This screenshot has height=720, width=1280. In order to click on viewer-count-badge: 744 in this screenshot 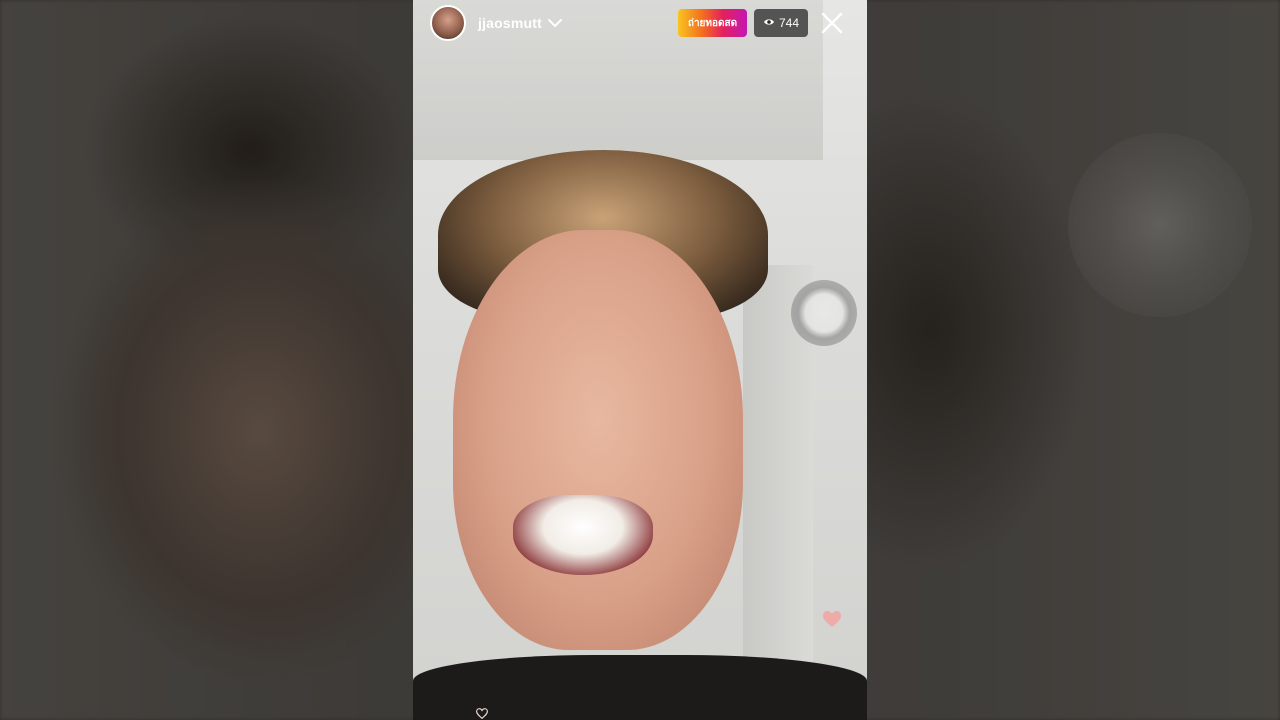, I will do `click(781, 23)`.